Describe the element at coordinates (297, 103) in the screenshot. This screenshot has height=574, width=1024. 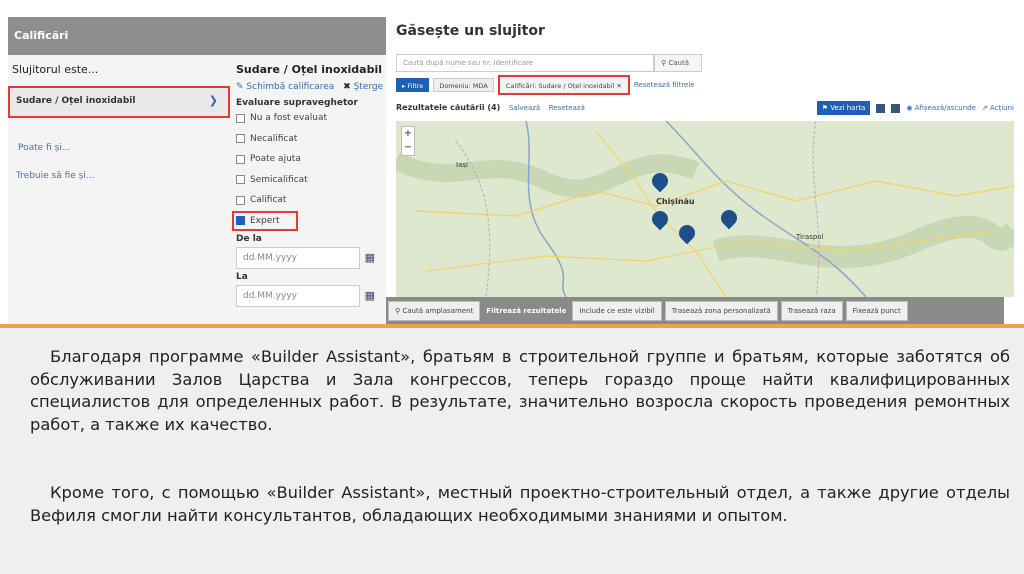
I see `rating-heading: Evaluare supraveghetor` at that location.